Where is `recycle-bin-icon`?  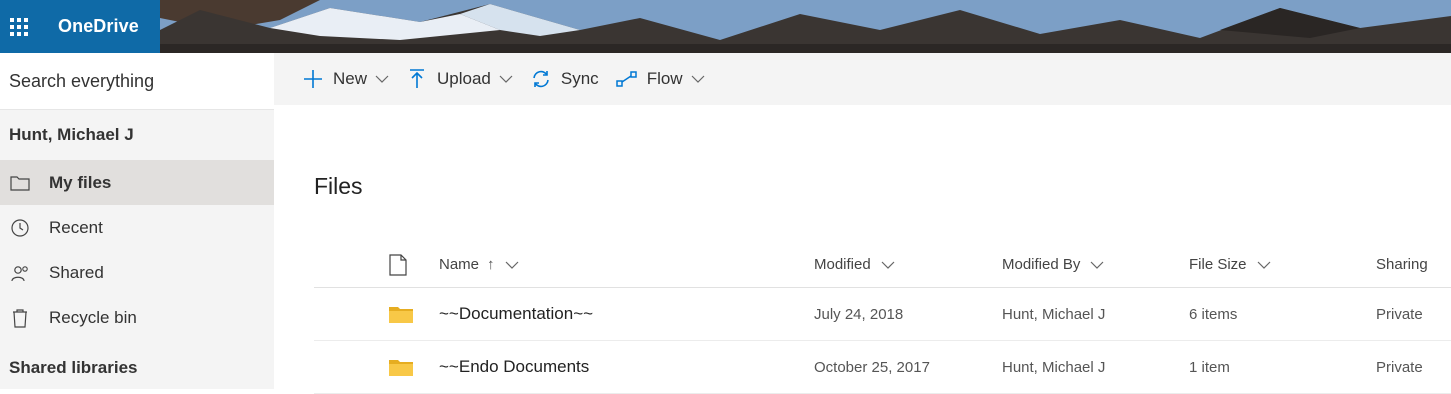 recycle-bin-icon is located at coordinates (20, 318).